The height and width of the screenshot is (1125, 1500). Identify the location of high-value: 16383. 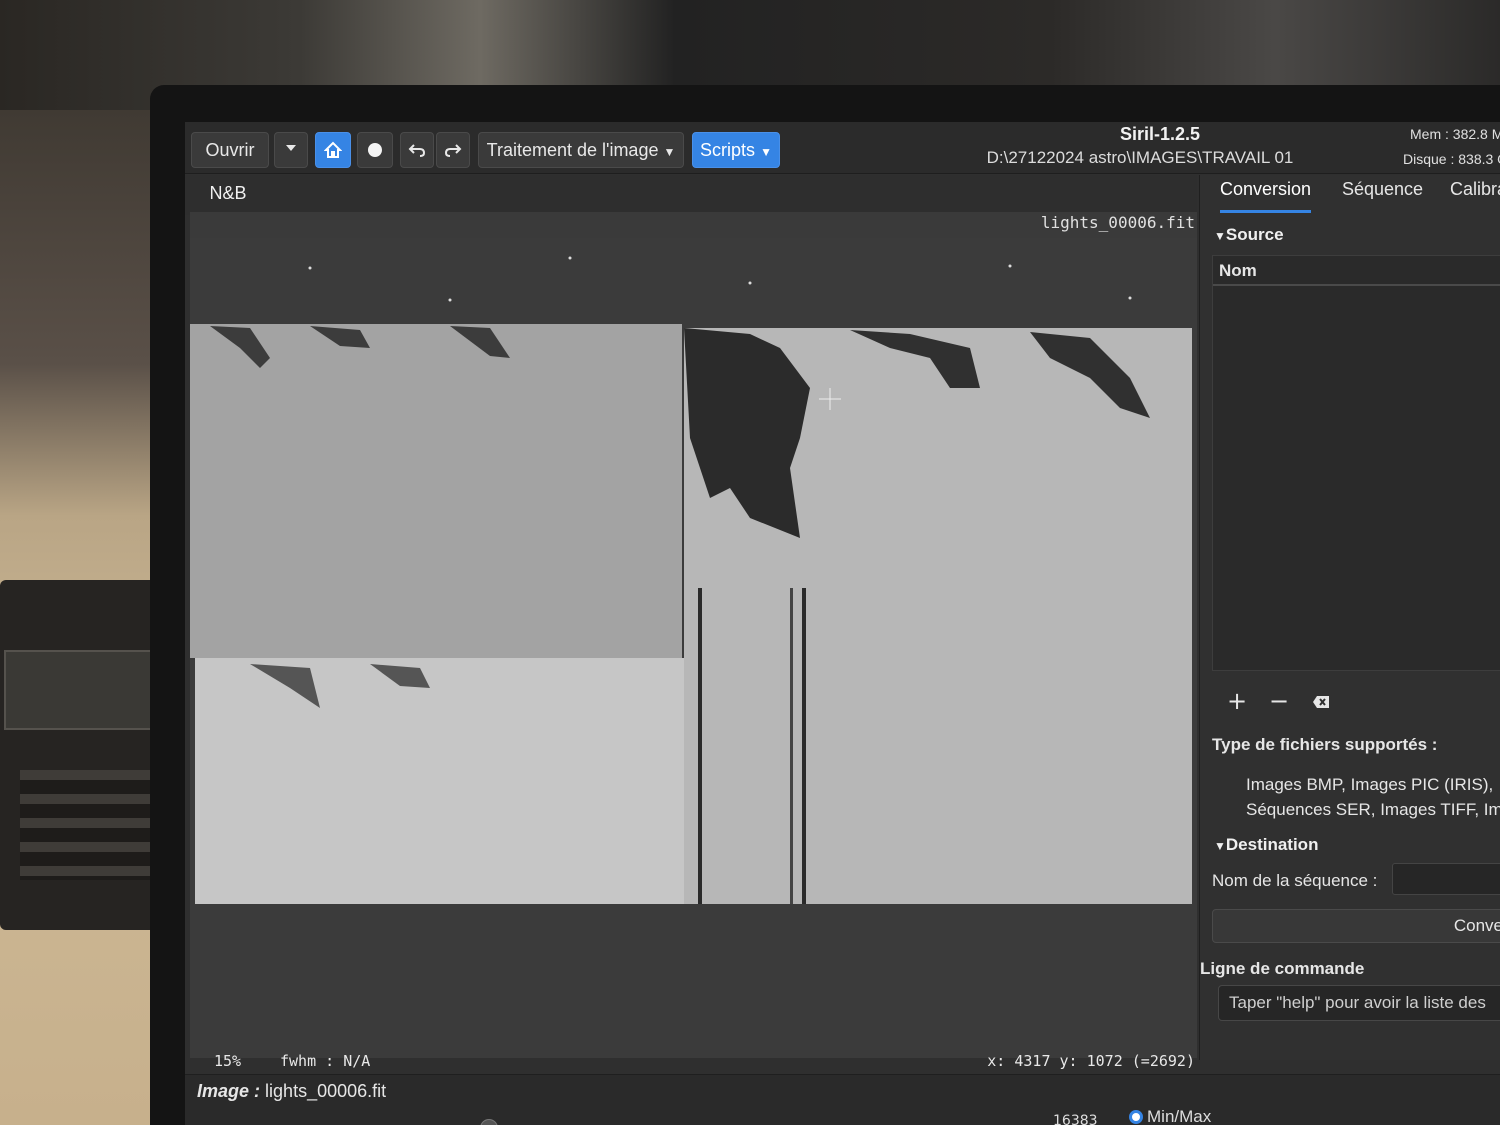
(1075, 1119).